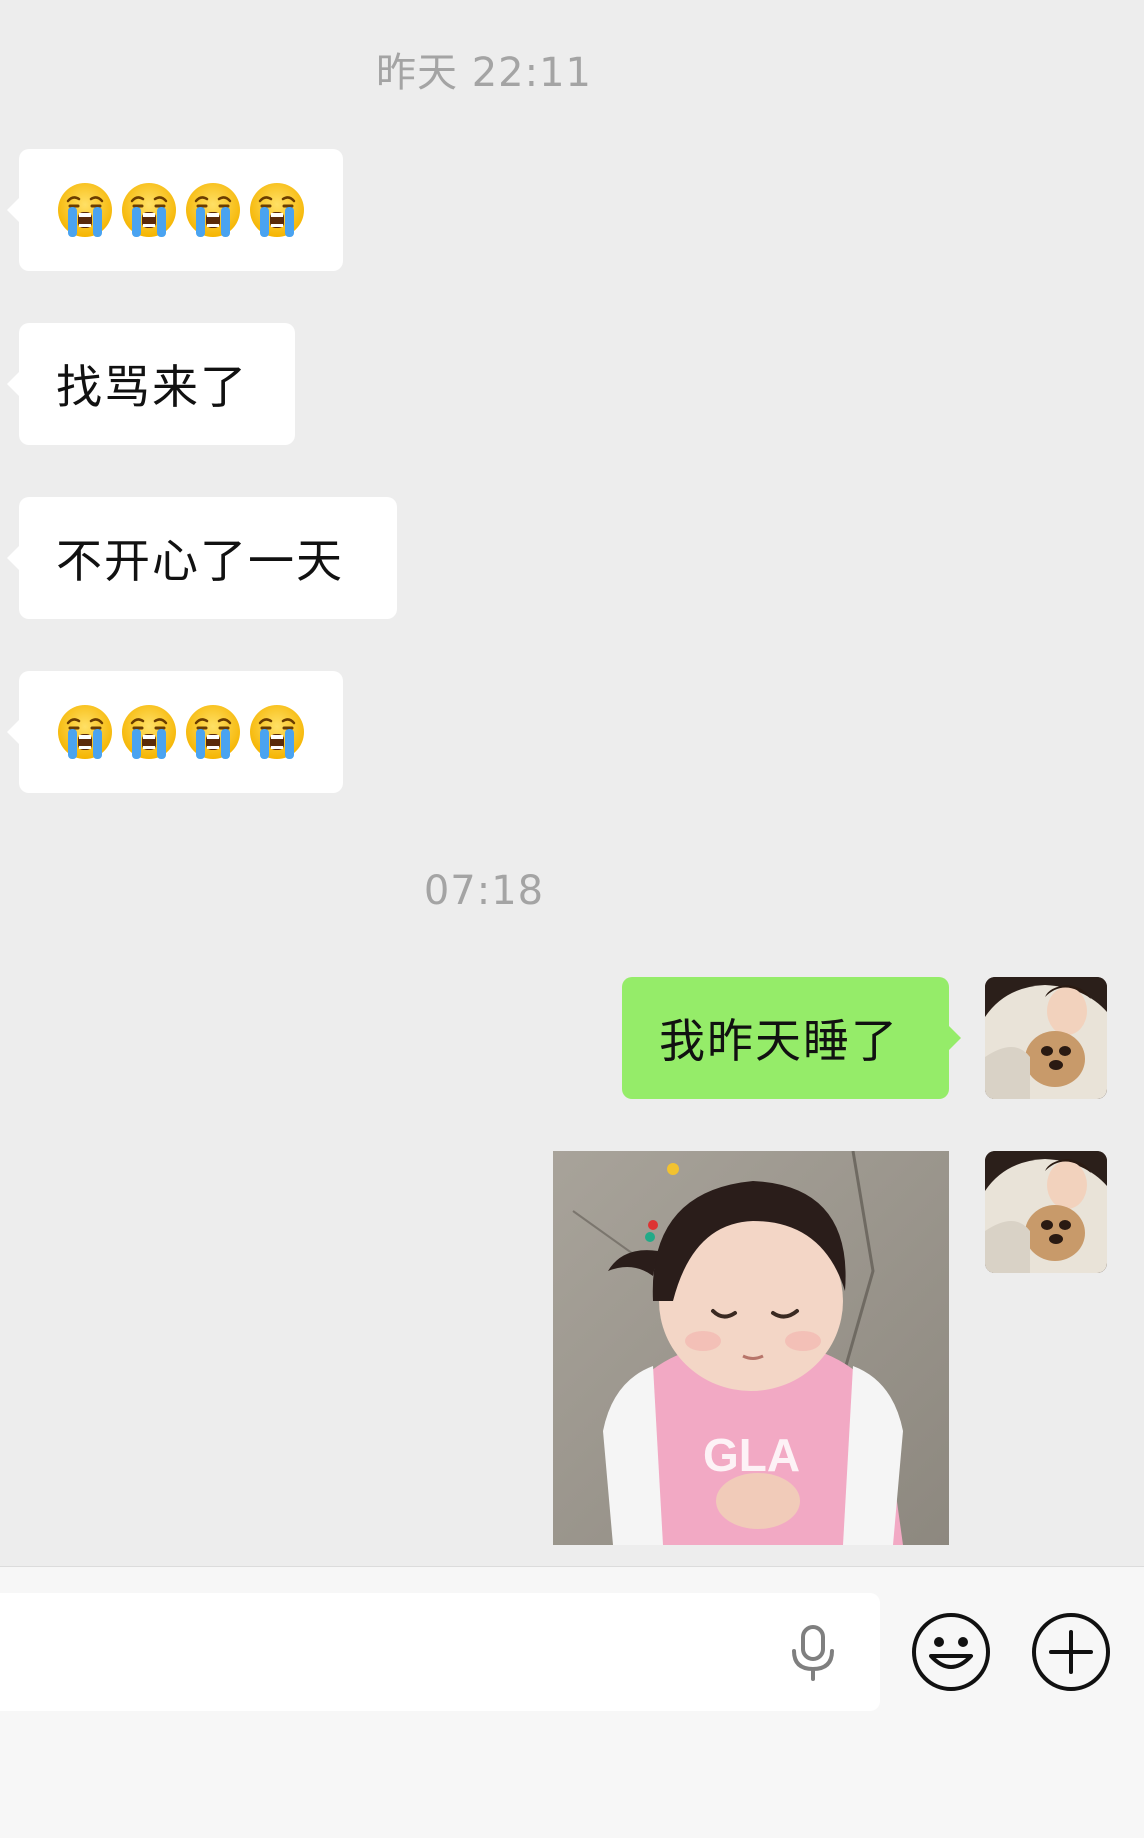 This screenshot has height=1838, width=1144. I want to click on message-text: 找骂来了, so click(152, 387).